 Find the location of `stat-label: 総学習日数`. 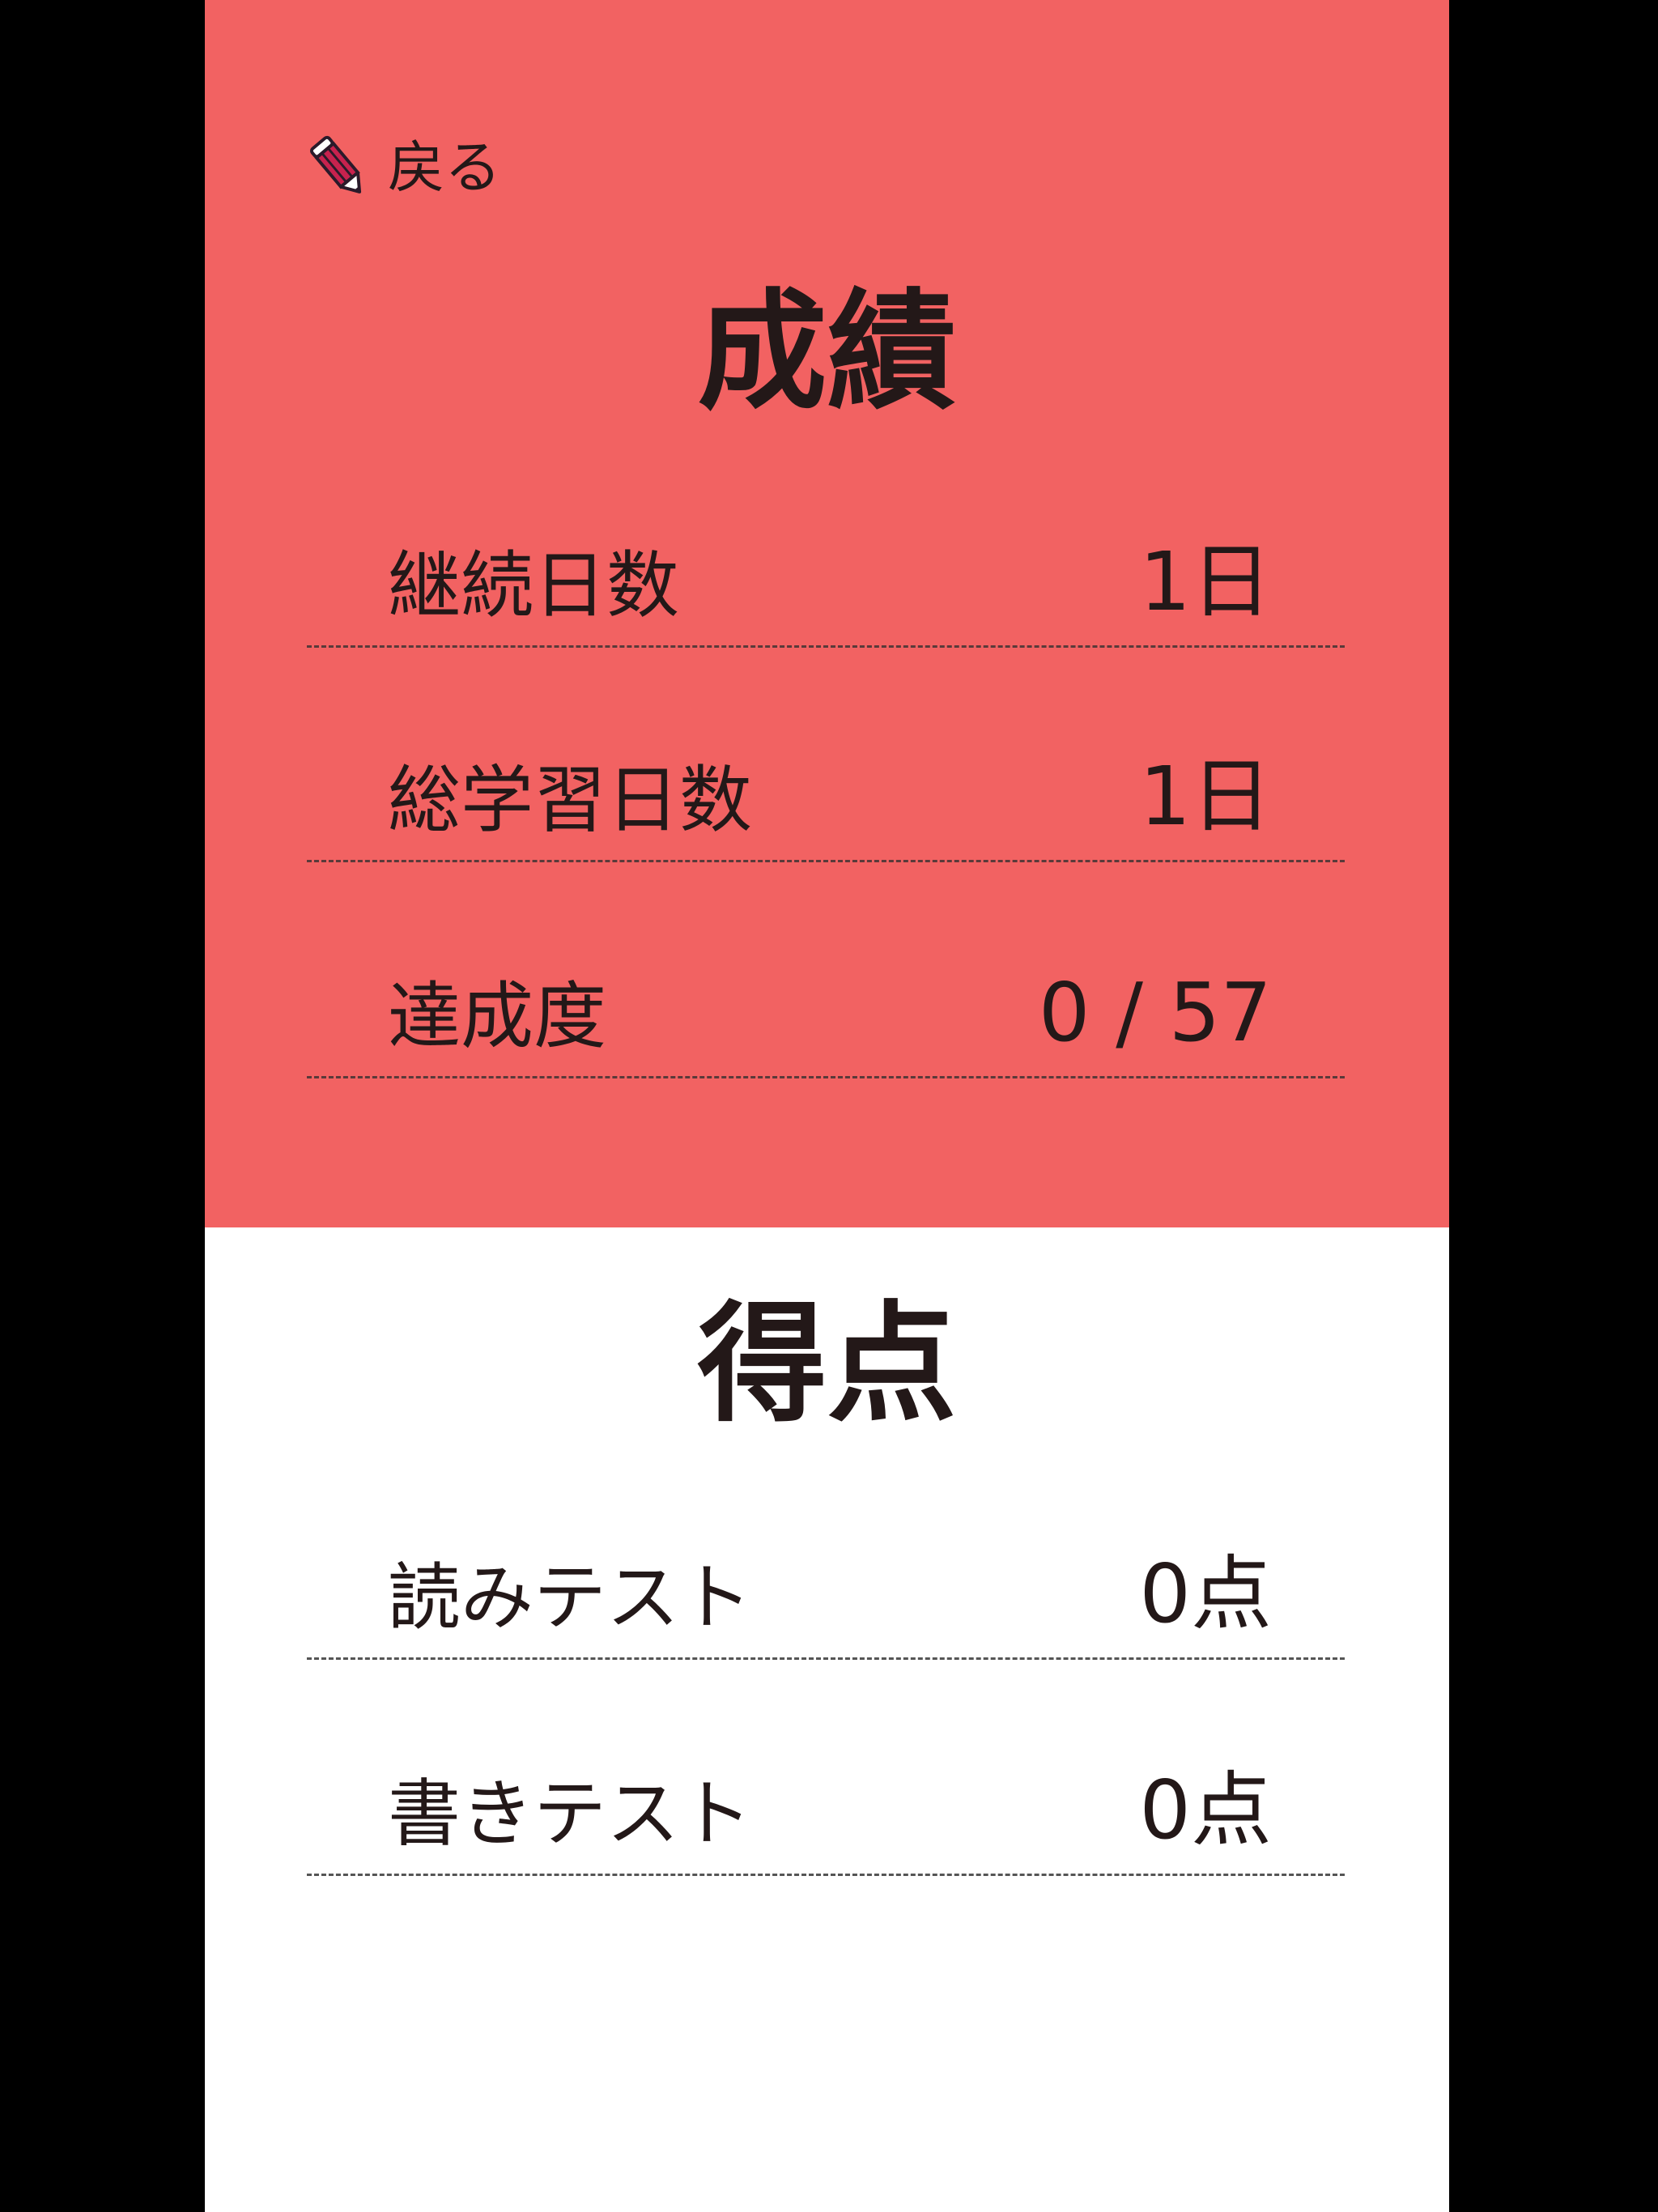

stat-label: 総学習日数 is located at coordinates (570, 800).